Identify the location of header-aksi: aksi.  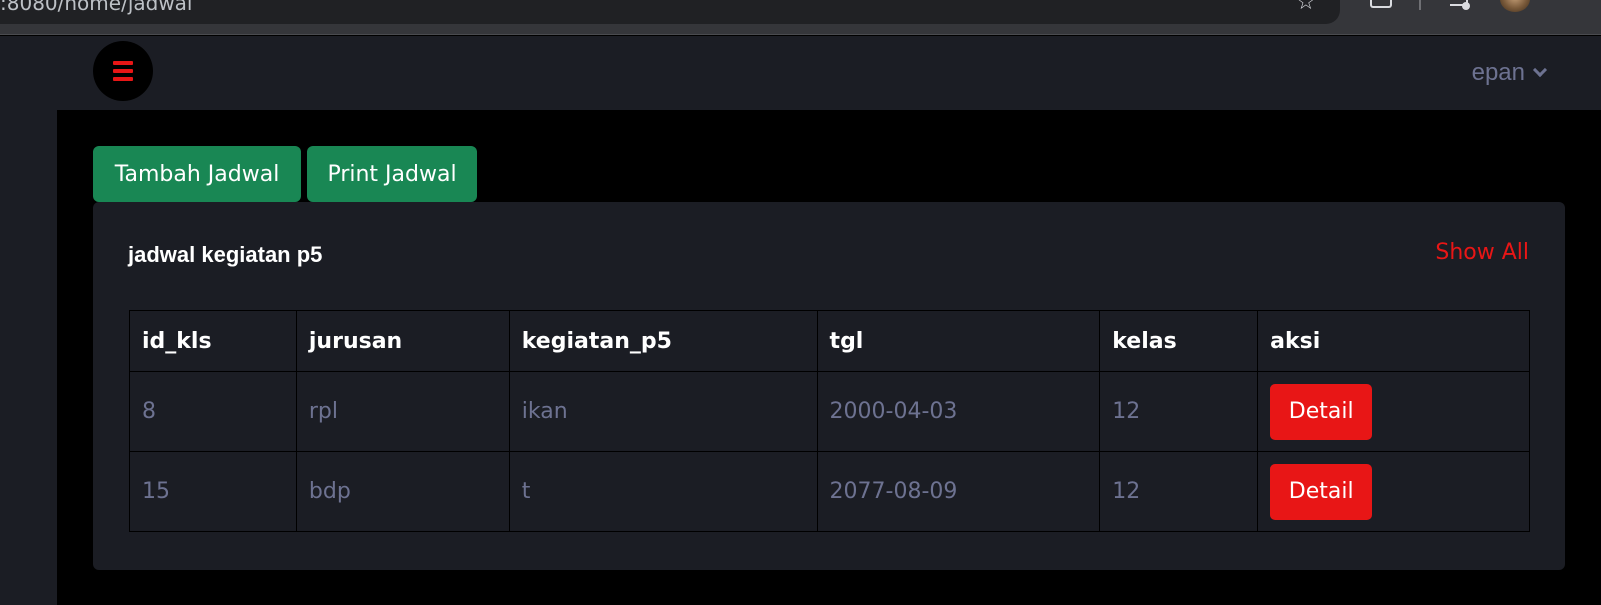
(1393, 341).